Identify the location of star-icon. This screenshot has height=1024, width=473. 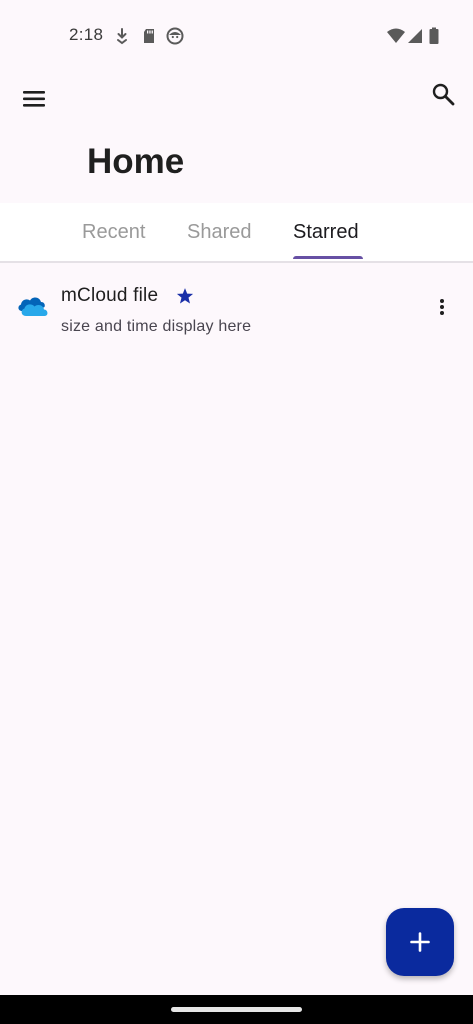
(185, 296).